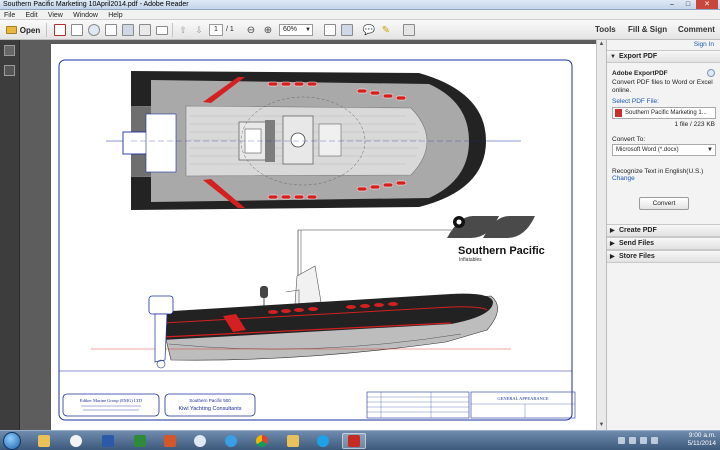 The height and width of the screenshot is (450, 720). What do you see at coordinates (231, 441) in the screenshot?
I see `taskbar-internet-explorer-icon` at bounding box center [231, 441].